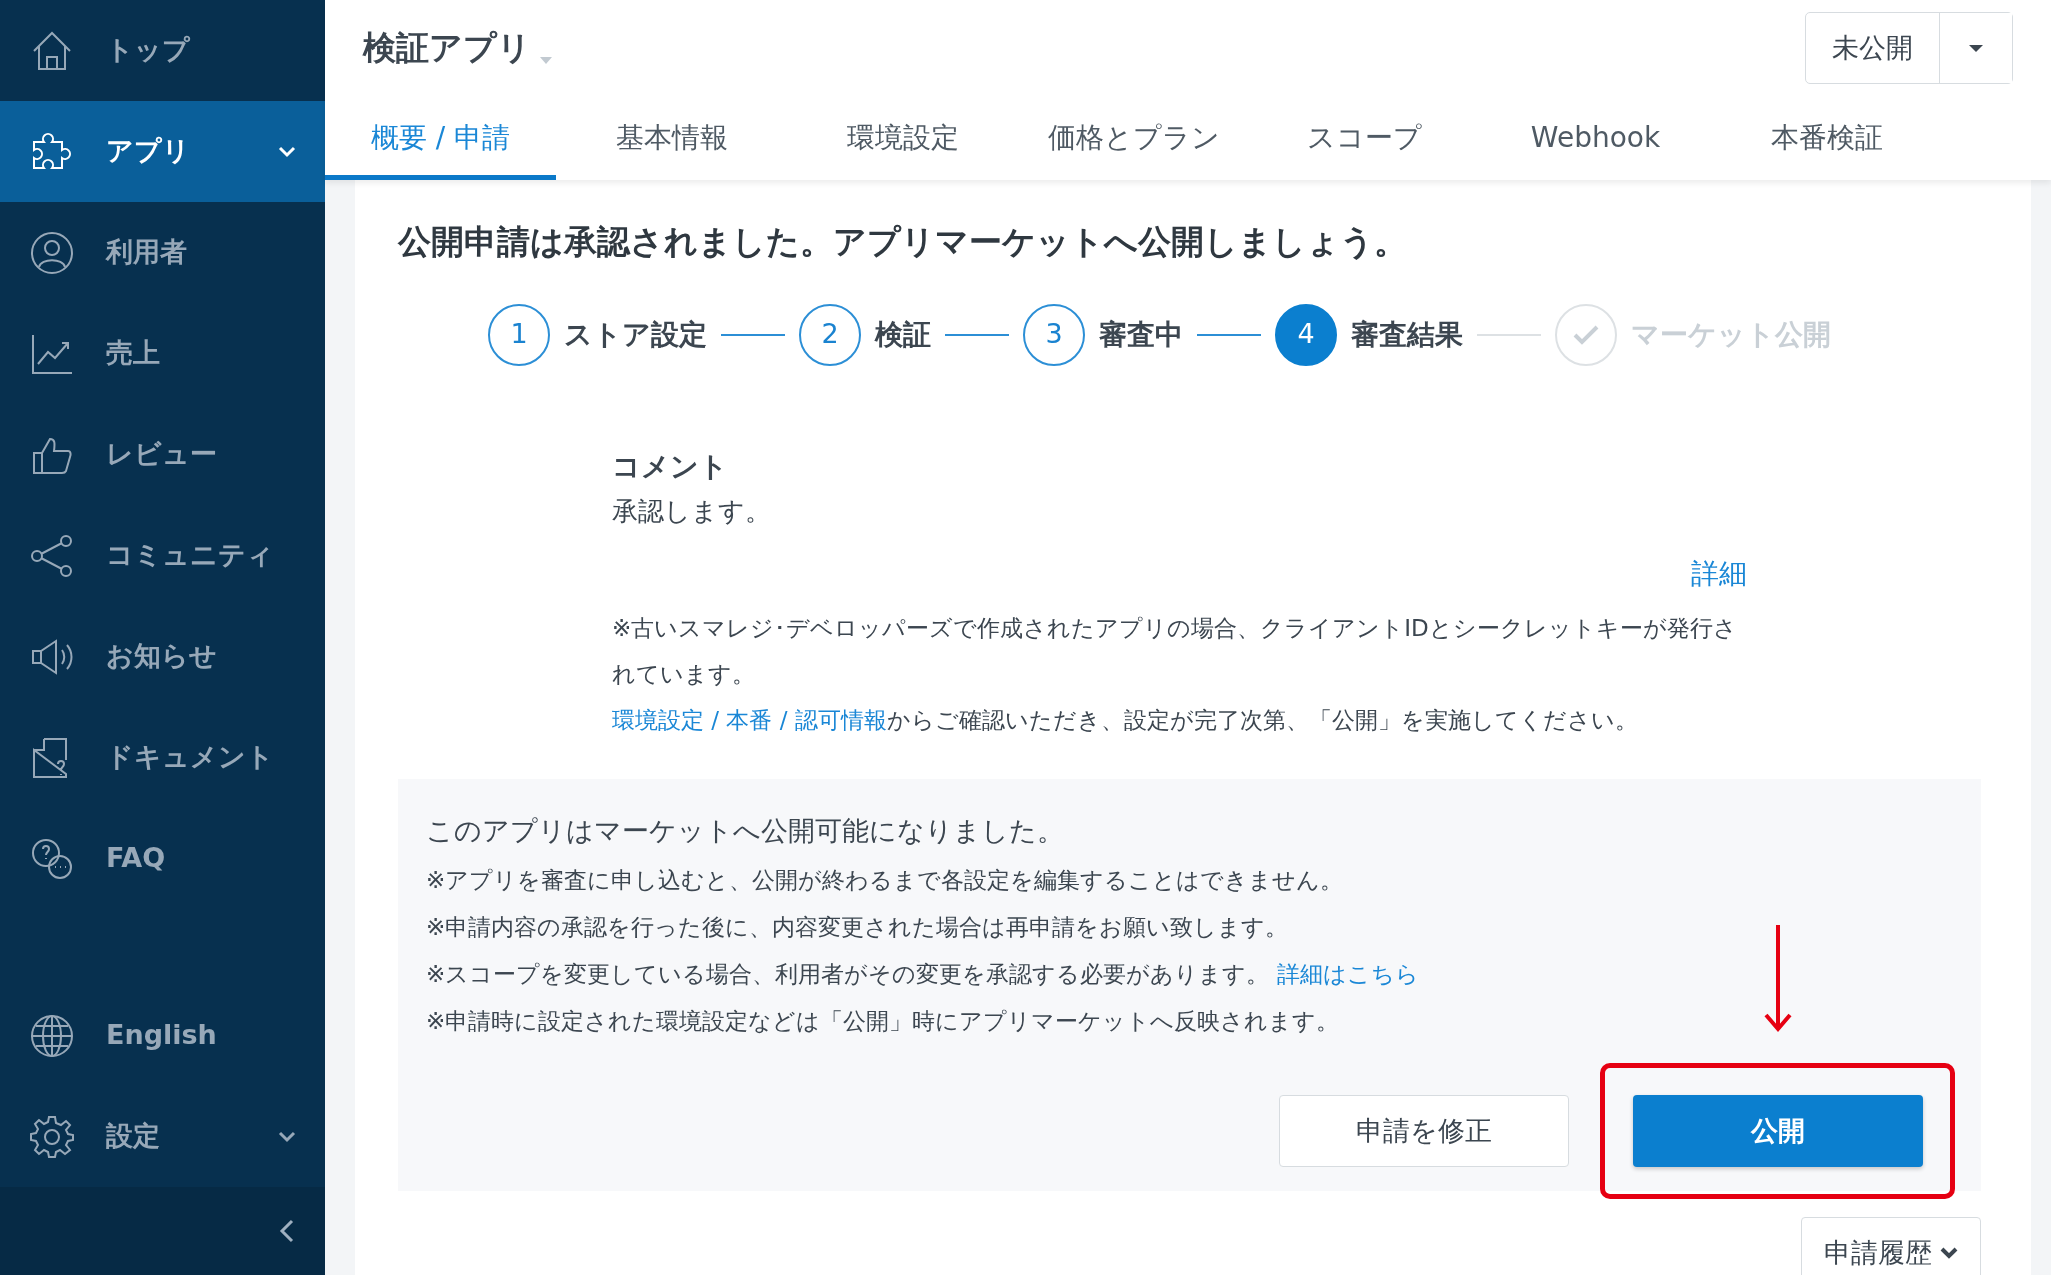 Image resolution: width=2051 pixels, height=1275 pixels. What do you see at coordinates (162, 353) in the screenshot?
I see `sidebar-item: 売上` at bounding box center [162, 353].